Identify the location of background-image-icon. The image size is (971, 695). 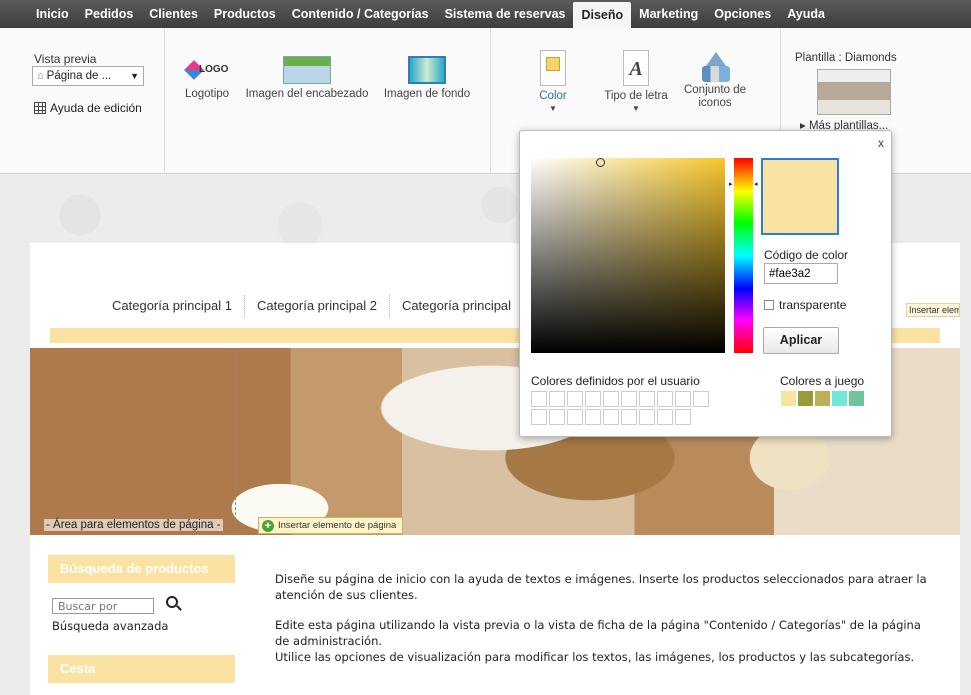
(427, 70).